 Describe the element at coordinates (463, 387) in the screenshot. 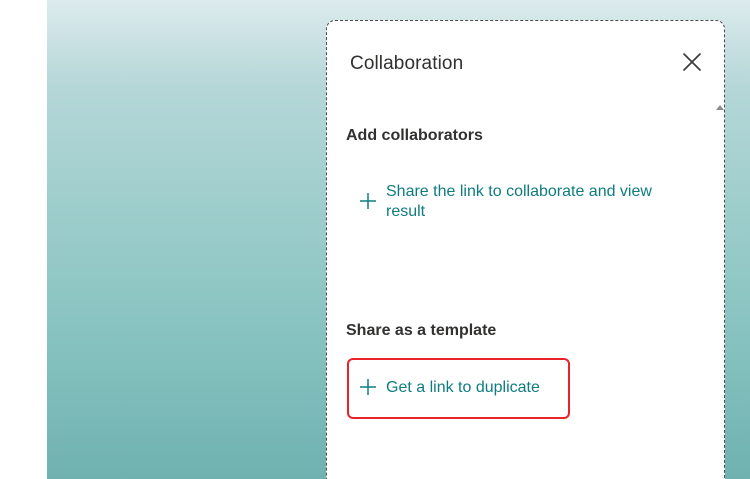

I see `duplicate-link-label: Get a link to duplicate` at that location.